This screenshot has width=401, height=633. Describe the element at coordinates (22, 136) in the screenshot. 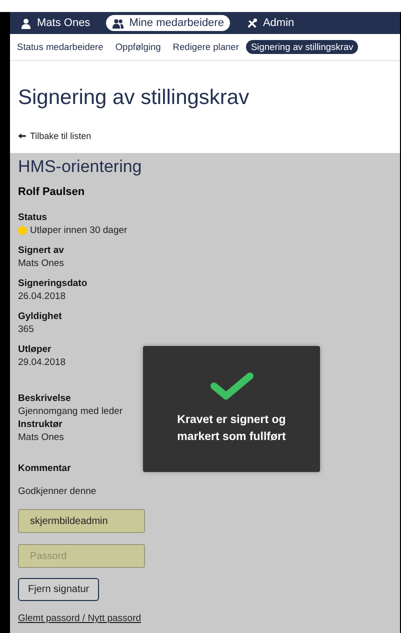

I see `back-arrow-icon` at that location.